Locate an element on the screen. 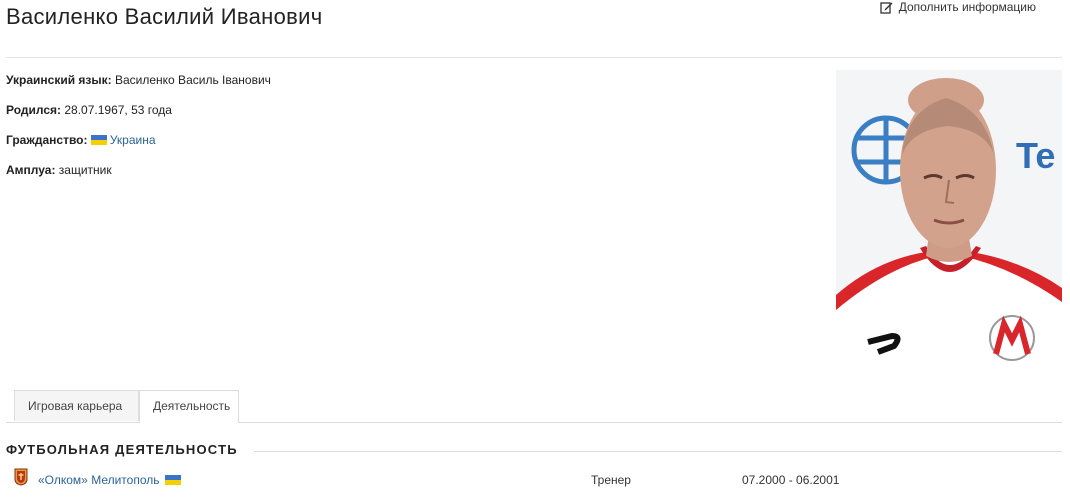  fact-value: защитник is located at coordinates (85, 170).